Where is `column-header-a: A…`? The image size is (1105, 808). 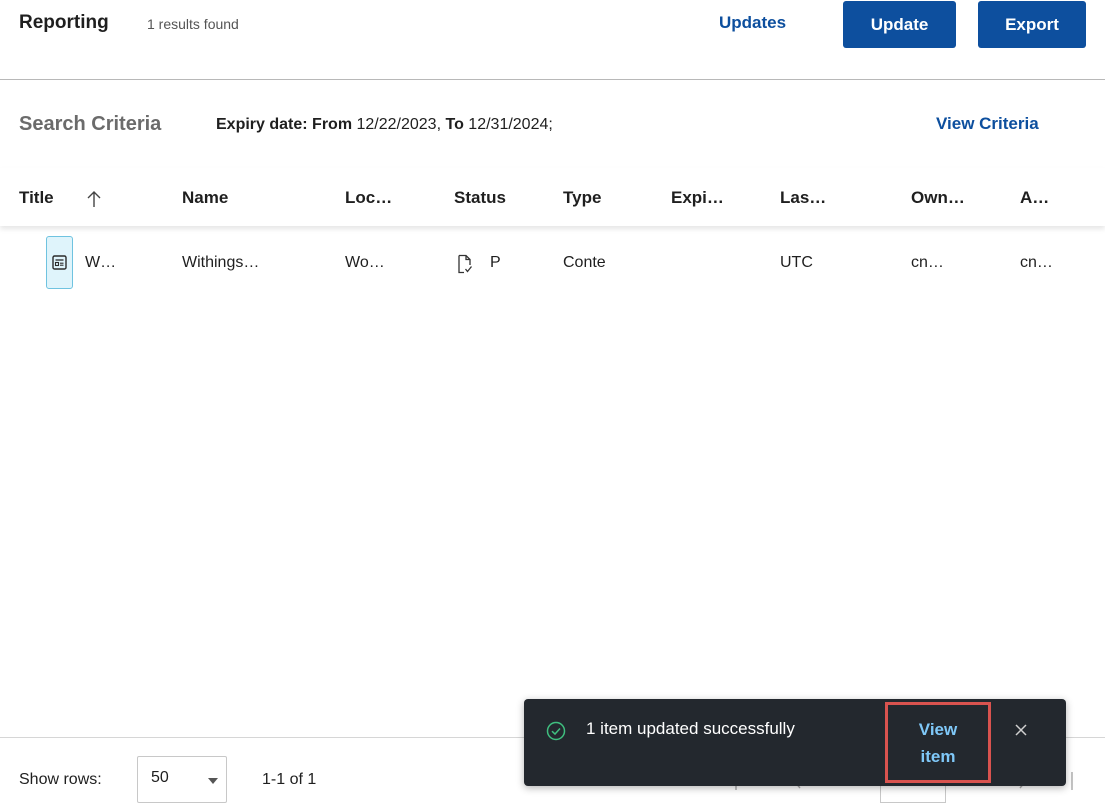
column-header-a: A… is located at coordinates (1034, 198).